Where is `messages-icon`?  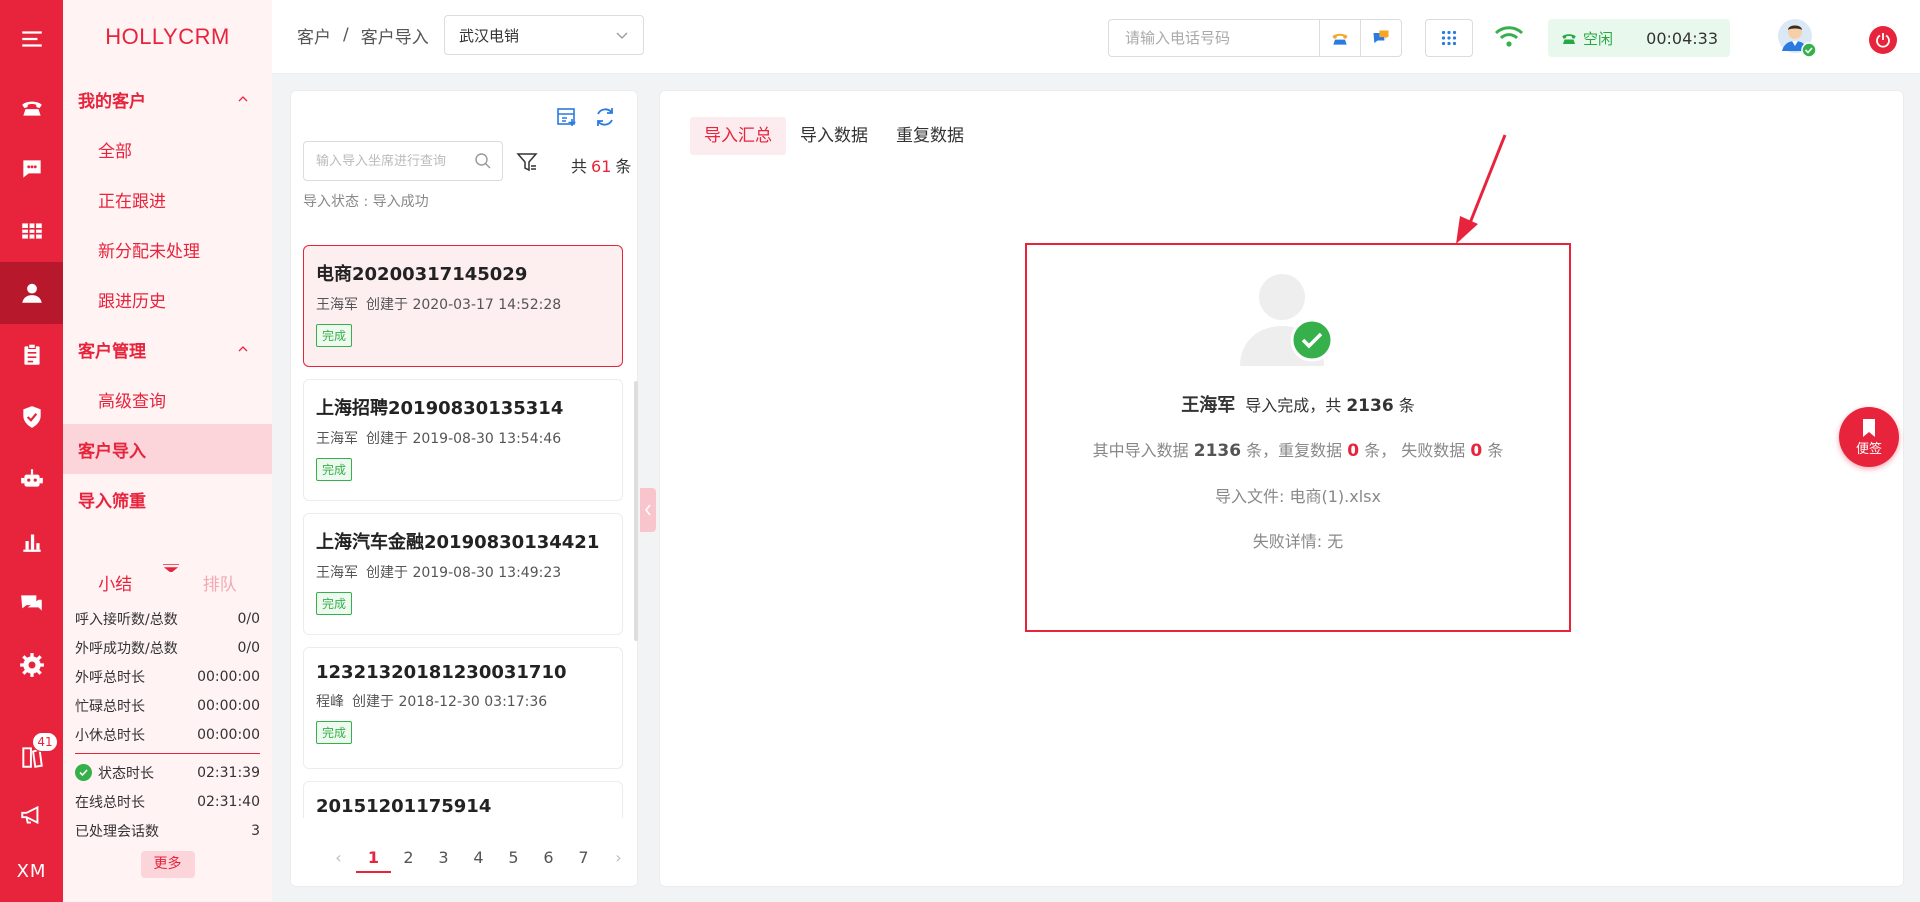 messages-icon is located at coordinates (31, 603).